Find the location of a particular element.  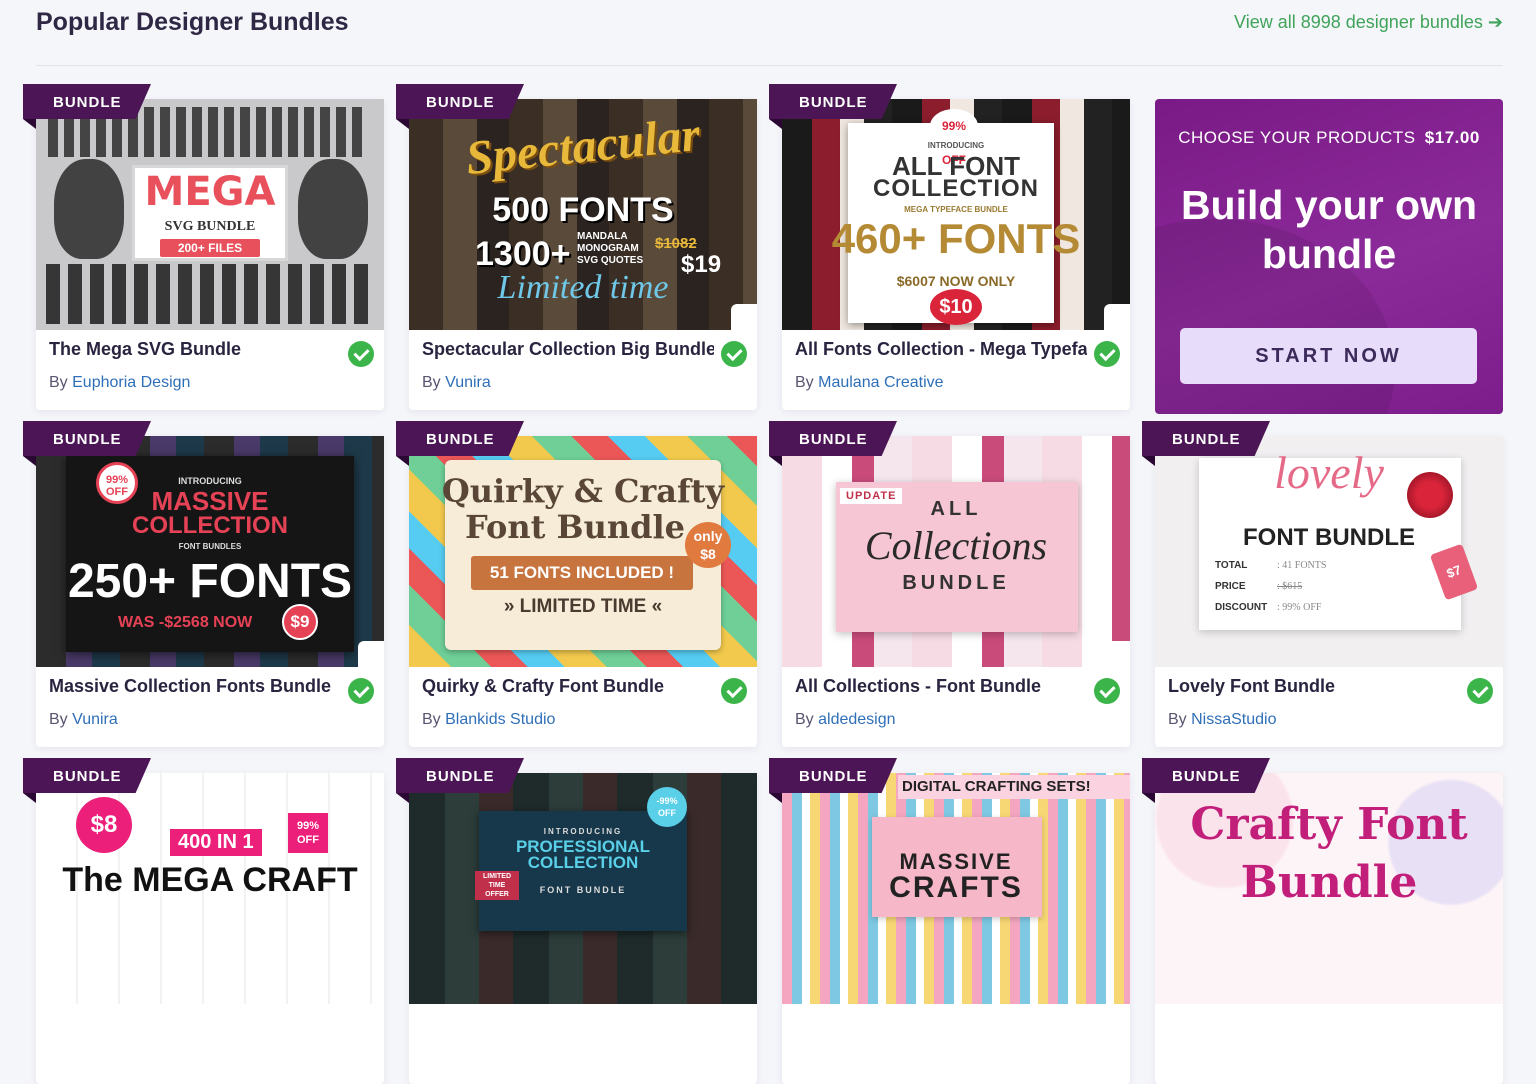

thumb-text: $6007 NOW ONLY is located at coordinates (956, 281).